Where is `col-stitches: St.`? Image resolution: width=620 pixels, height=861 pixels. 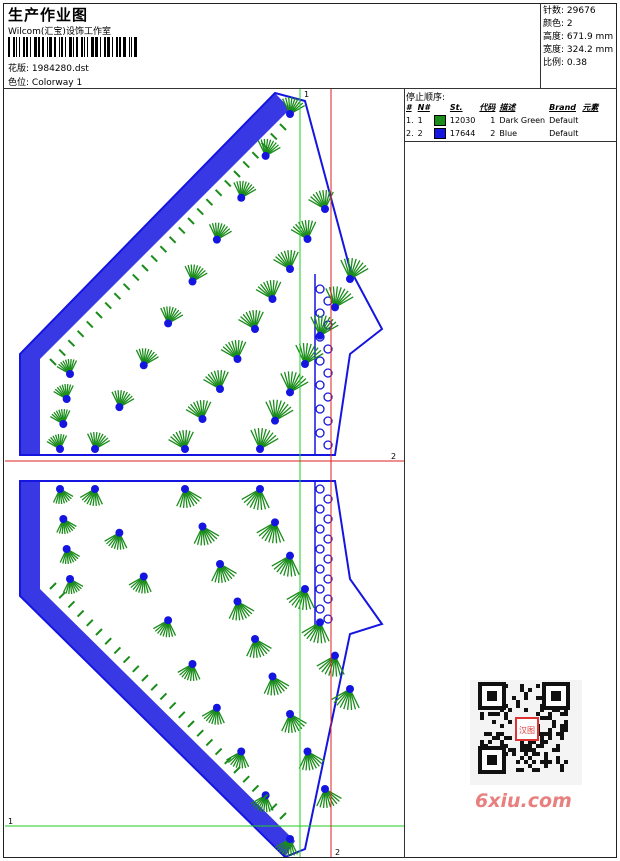
col-stitches: St. is located at coordinates (456, 107).